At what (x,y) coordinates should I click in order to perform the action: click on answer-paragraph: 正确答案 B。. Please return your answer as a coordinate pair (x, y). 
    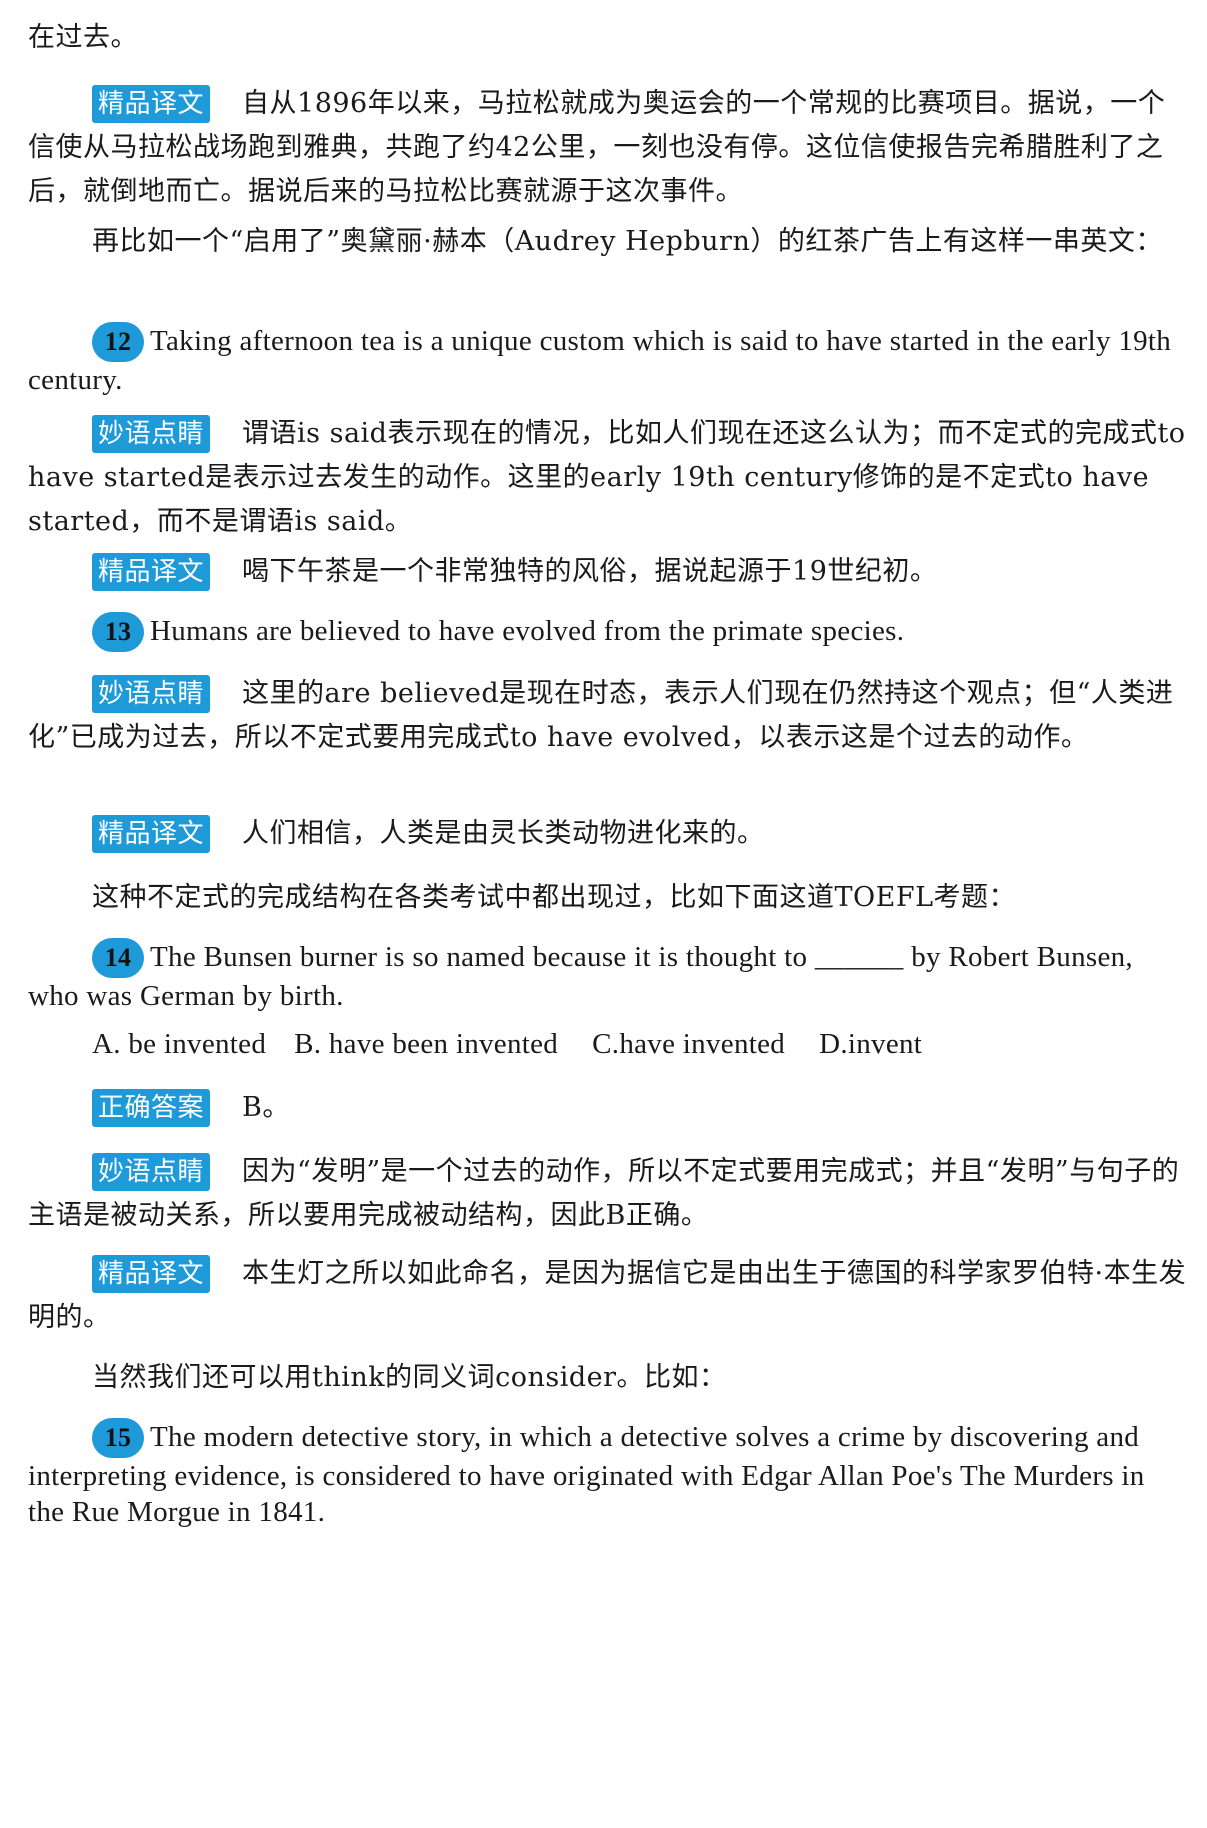
    Looking at the image, I should click on (607, 1108).